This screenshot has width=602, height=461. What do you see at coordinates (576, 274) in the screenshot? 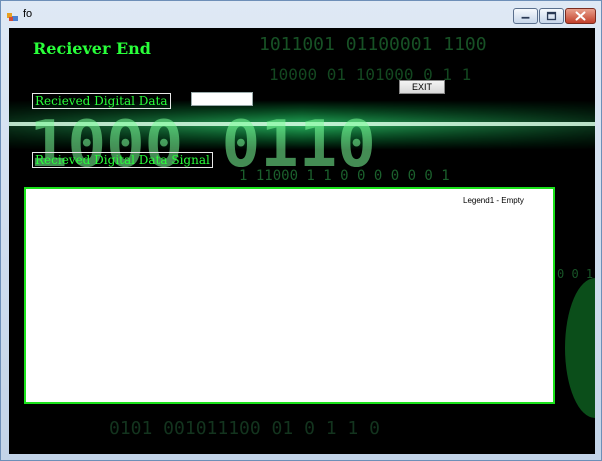
I see `bg-binary-row-6: 0 0 1 1 0 0 0 1 0 1` at bounding box center [576, 274].